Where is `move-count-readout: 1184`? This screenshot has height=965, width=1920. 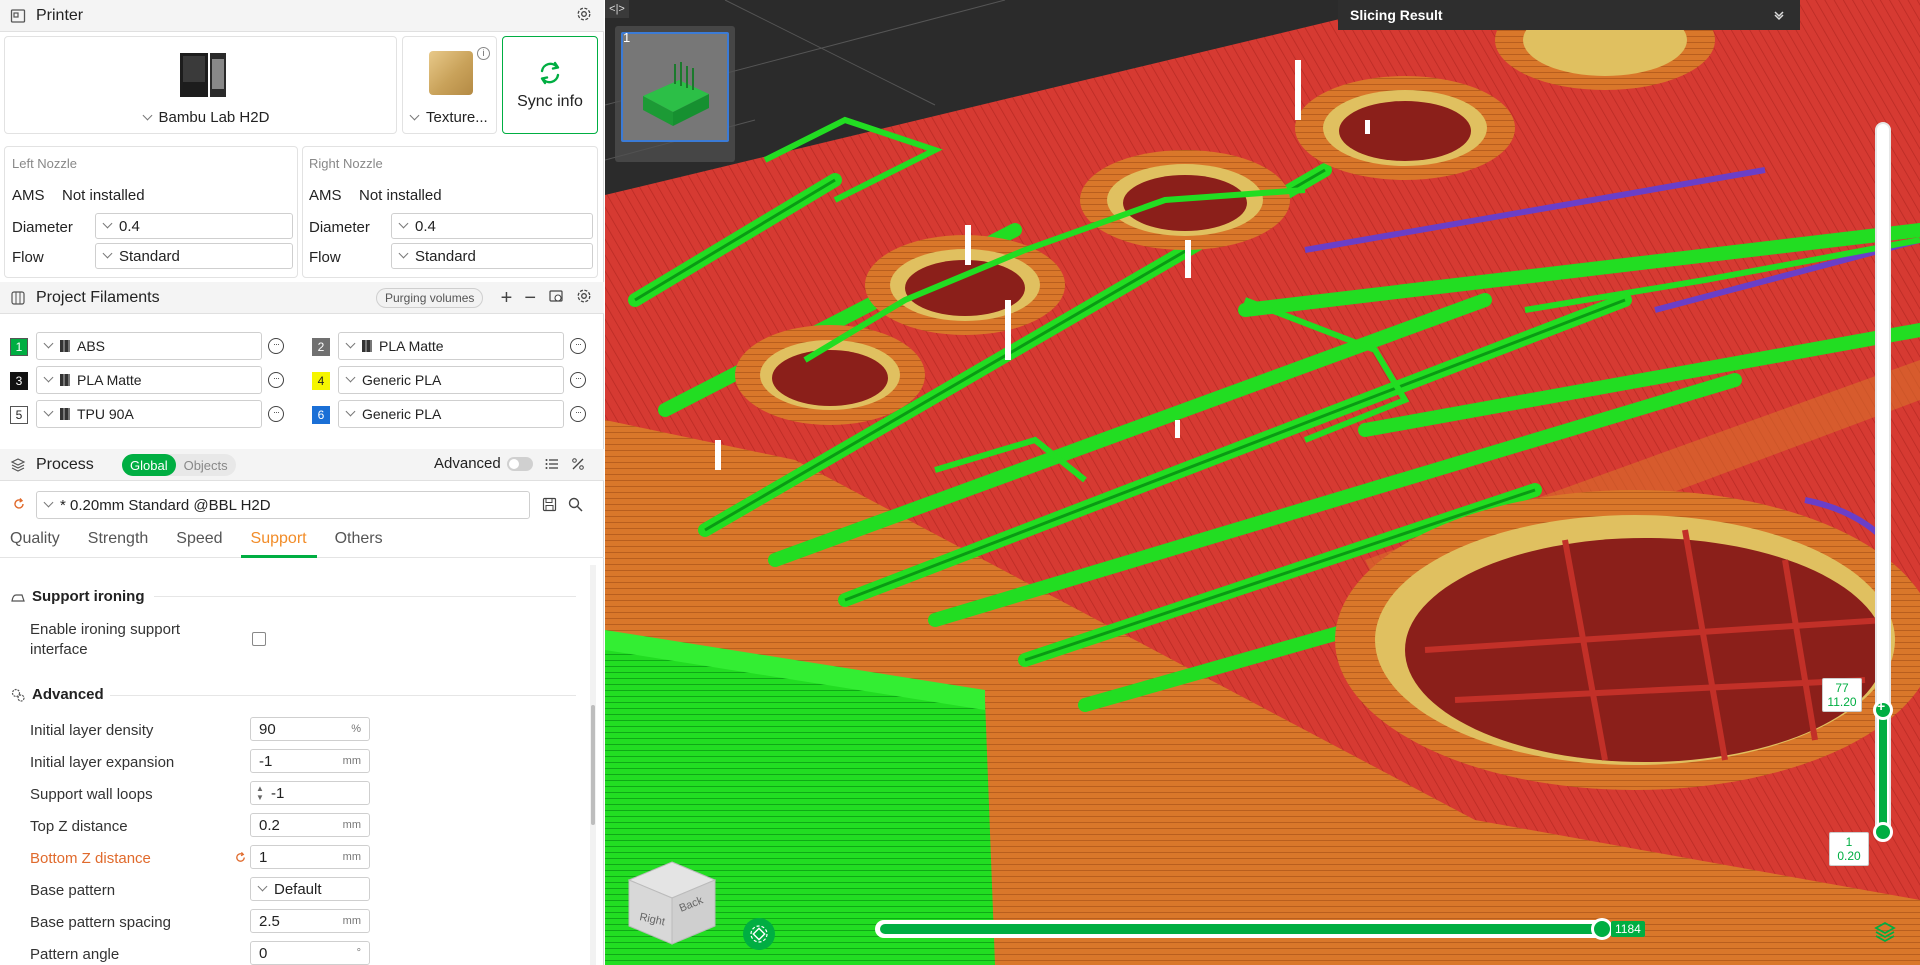 move-count-readout: 1184 is located at coordinates (1628, 929).